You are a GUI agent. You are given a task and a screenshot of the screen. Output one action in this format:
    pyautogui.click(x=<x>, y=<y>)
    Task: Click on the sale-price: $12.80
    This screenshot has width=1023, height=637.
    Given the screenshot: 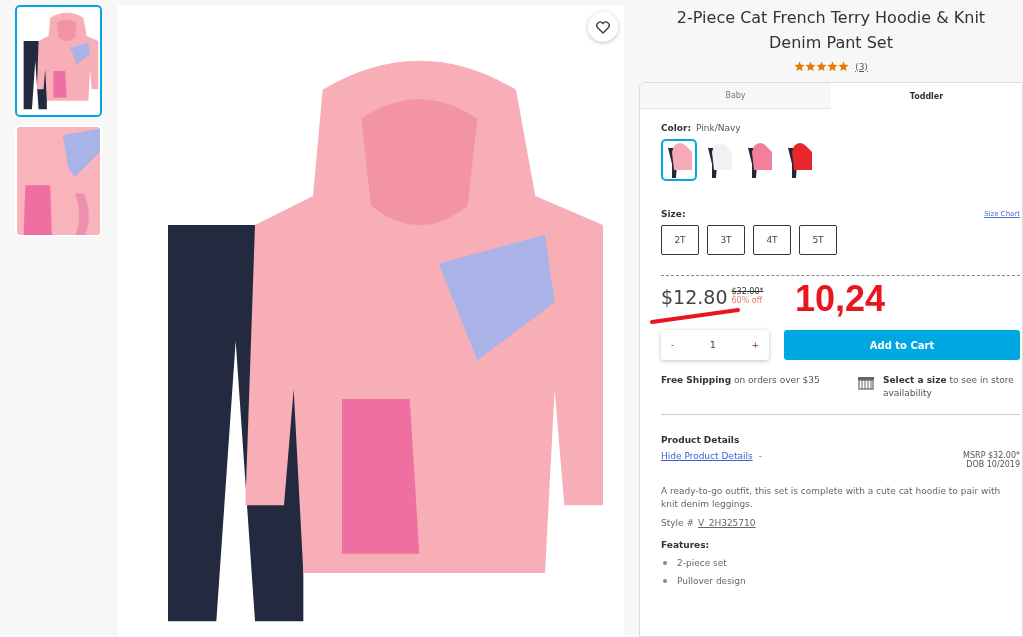 What is the action you would take?
    pyautogui.click(x=694, y=297)
    